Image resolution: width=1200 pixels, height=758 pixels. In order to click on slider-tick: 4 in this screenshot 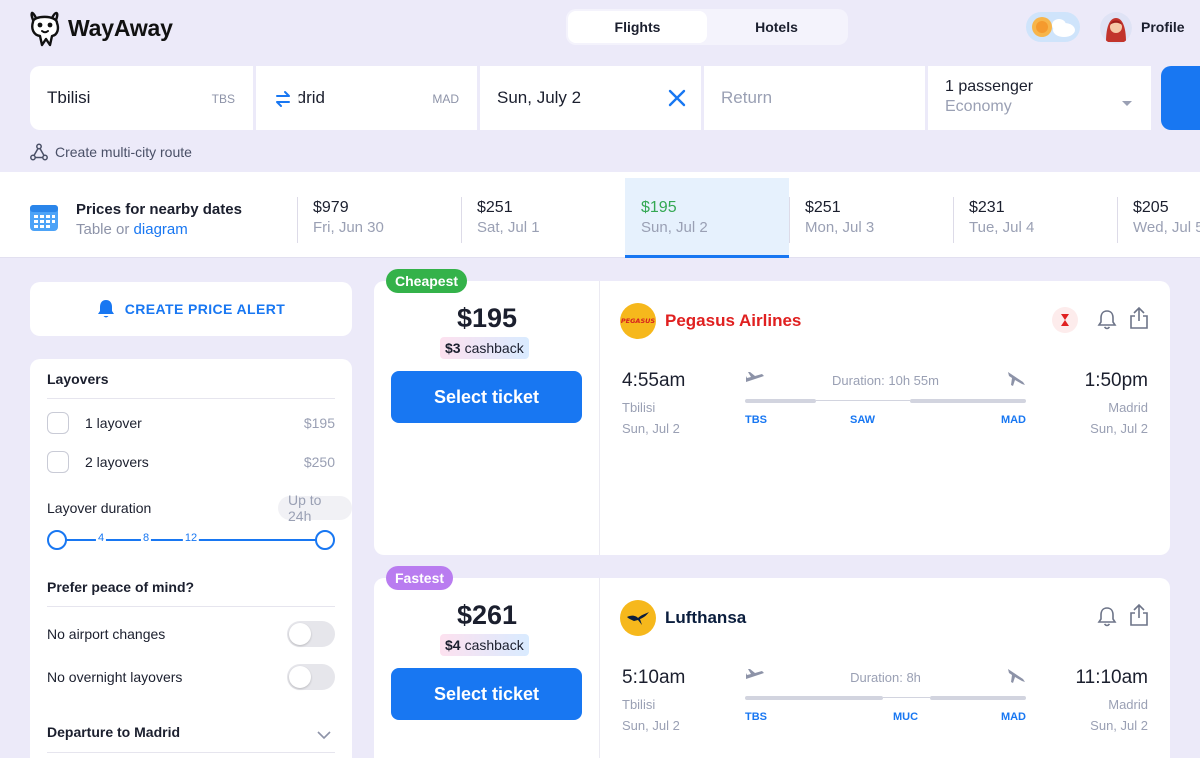, I will do `click(101, 538)`.